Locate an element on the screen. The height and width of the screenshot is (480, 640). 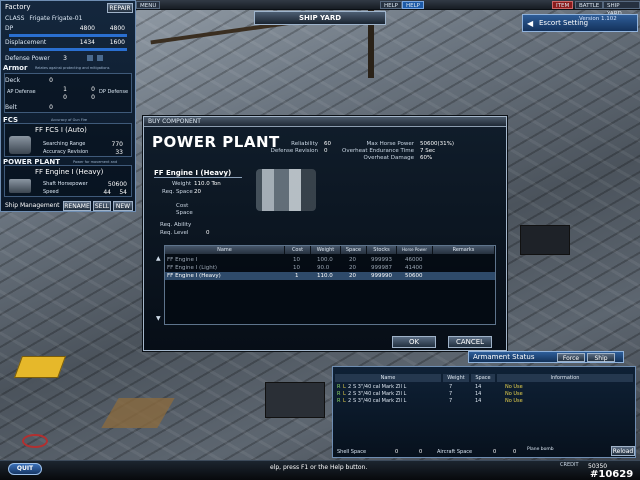
plane-bomb-label: Plane bomb is located at coordinates (540, 449).